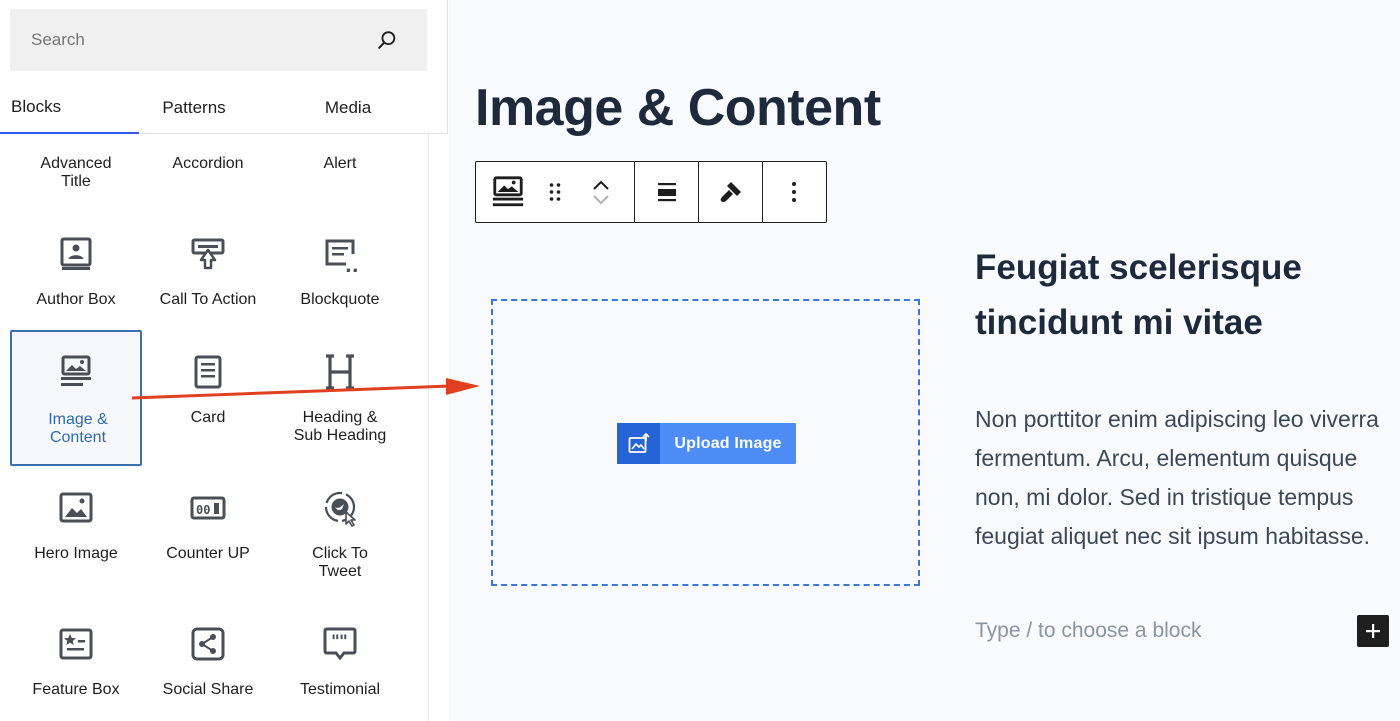 The width and height of the screenshot is (1400, 721). I want to click on paintbrush-icon, so click(730, 192).